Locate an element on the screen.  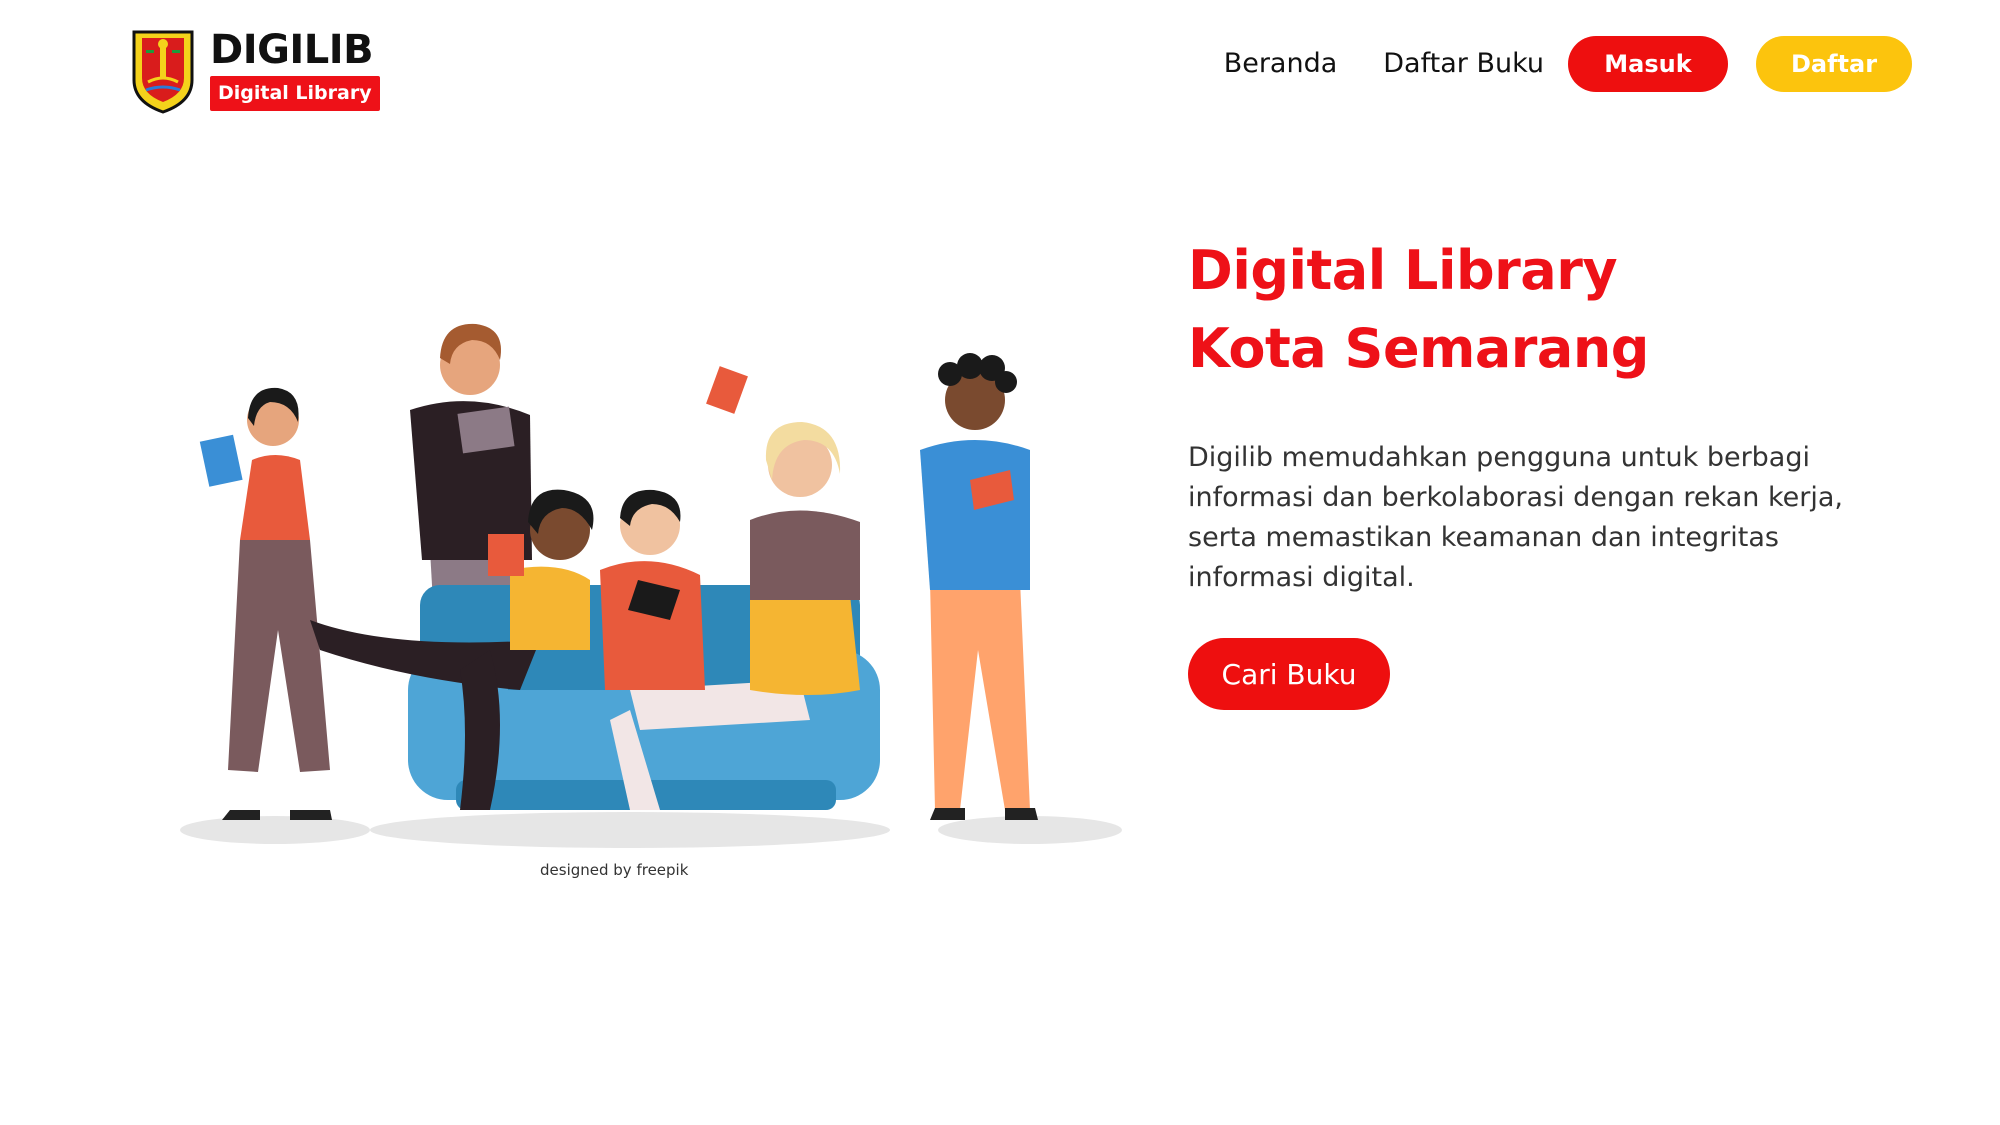
hero-title-line2: Kota Semarang is located at coordinates (1418, 348).